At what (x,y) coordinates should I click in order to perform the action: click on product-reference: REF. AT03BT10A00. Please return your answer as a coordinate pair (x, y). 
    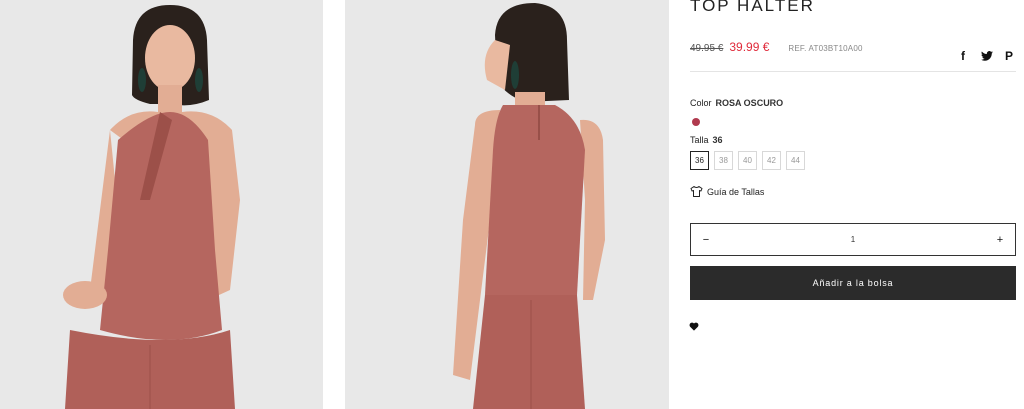
    Looking at the image, I should click on (825, 48).